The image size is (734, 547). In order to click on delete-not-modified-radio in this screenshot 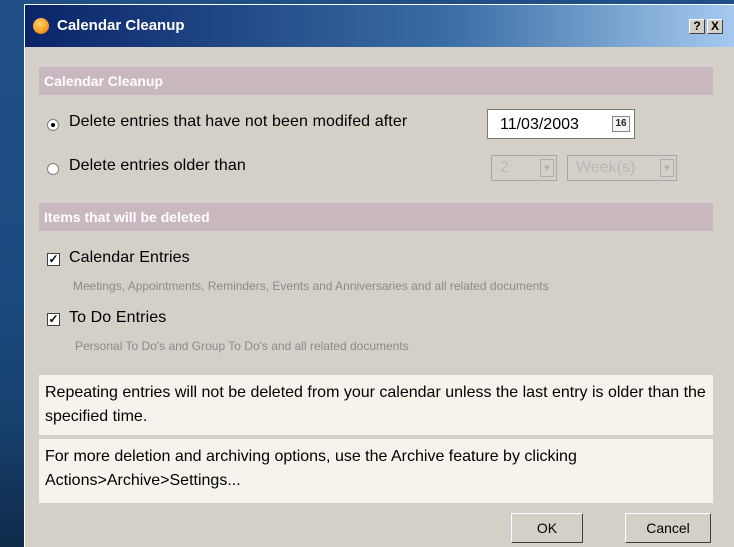, I will do `click(53, 125)`.